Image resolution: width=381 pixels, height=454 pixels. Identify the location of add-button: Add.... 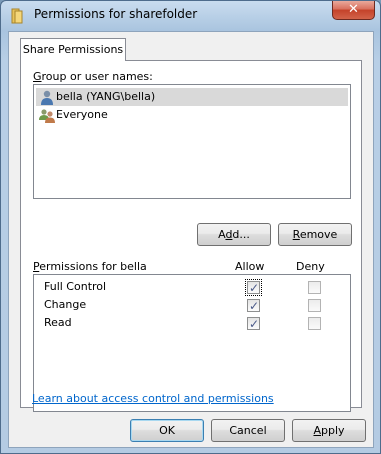
(234, 234).